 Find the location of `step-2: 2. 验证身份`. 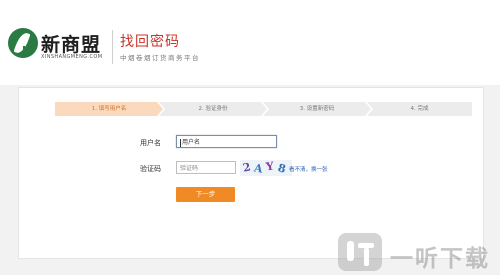

step-2: 2. 验证身份 is located at coordinates (213, 109).